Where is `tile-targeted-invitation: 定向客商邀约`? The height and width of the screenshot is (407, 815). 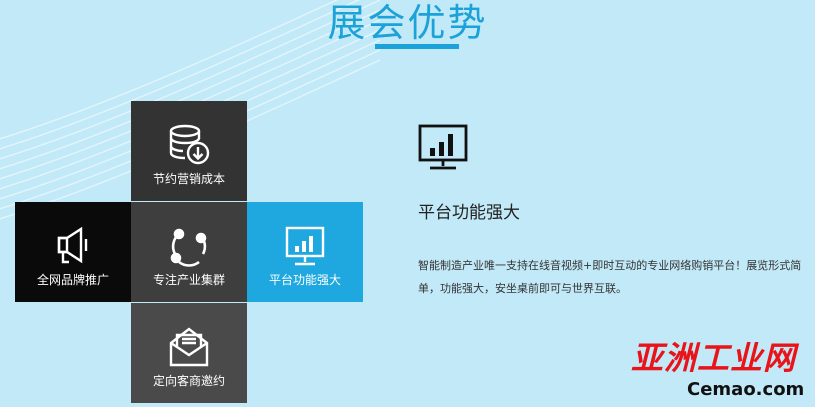
tile-targeted-invitation: 定向客商邀约 is located at coordinates (189, 353).